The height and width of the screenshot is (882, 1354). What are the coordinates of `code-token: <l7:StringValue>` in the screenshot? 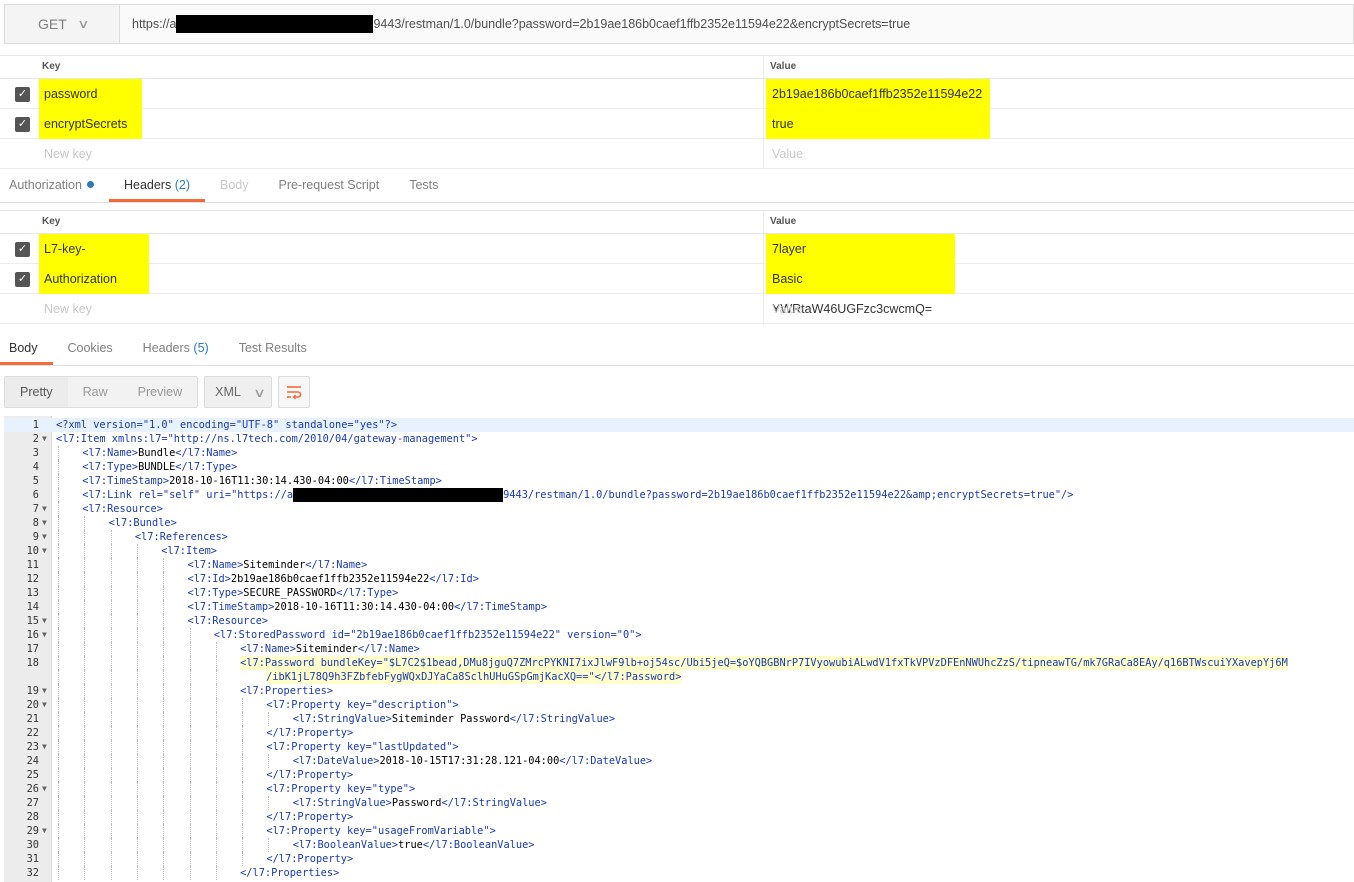 It's located at (342, 719).